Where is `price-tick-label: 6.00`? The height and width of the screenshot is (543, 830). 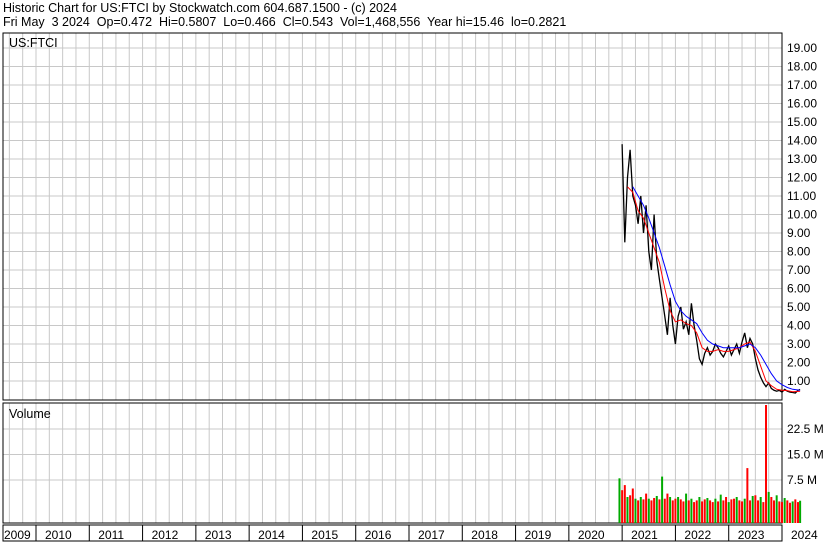 price-tick-label: 6.00 is located at coordinates (799, 289).